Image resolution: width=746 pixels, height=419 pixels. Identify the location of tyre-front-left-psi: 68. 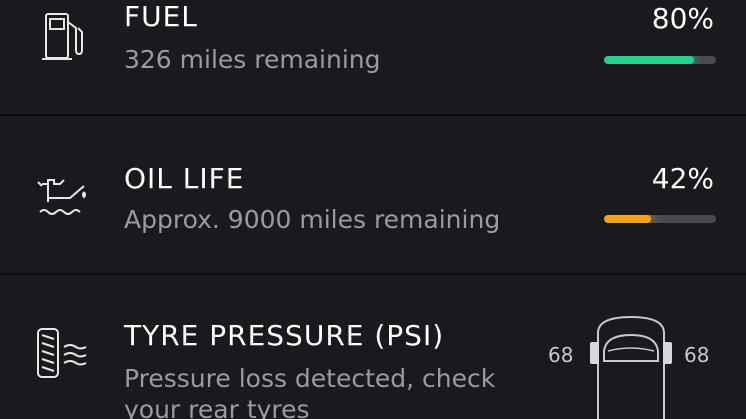
(561, 355).